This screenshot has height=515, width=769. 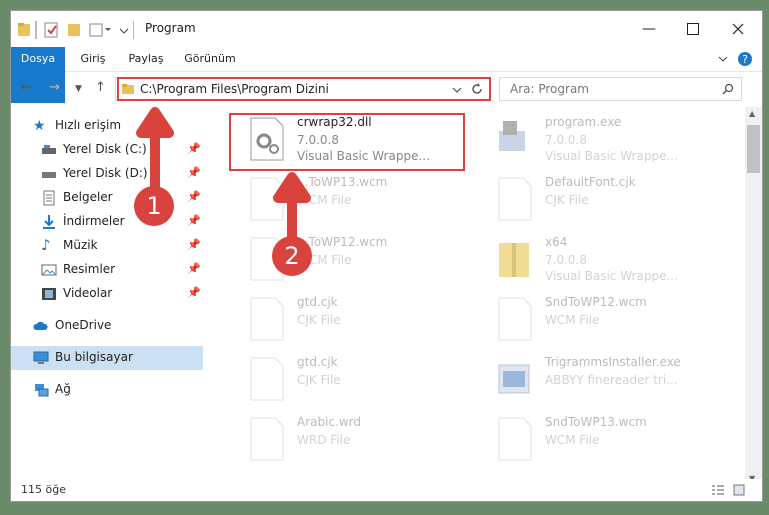 I want to click on arrow-to-file-icon, so click(x=292, y=205).